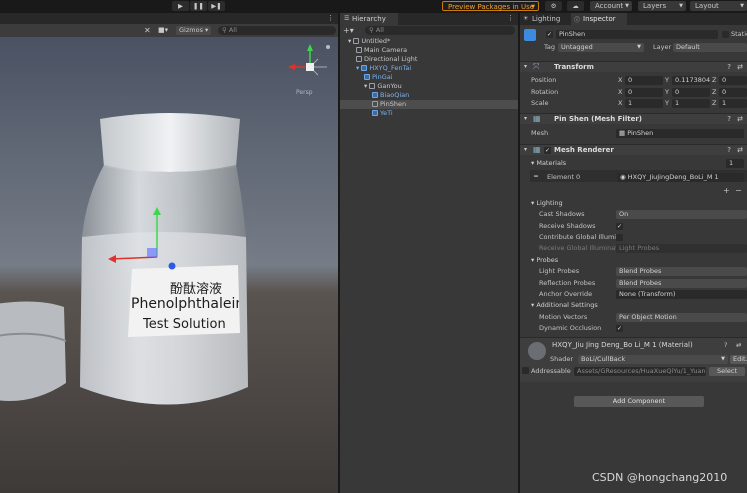 The image size is (747, 493). I want to click on pause-button: ❚❚, so click(198, 6).